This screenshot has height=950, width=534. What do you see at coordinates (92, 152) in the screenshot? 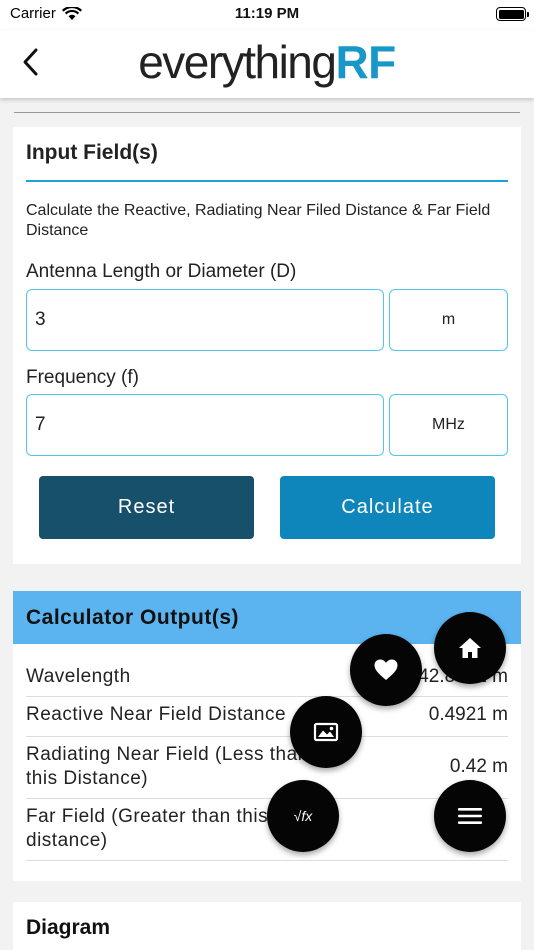
I see `input-card-title: Input Field(s)` at bounding box center [92, 152].